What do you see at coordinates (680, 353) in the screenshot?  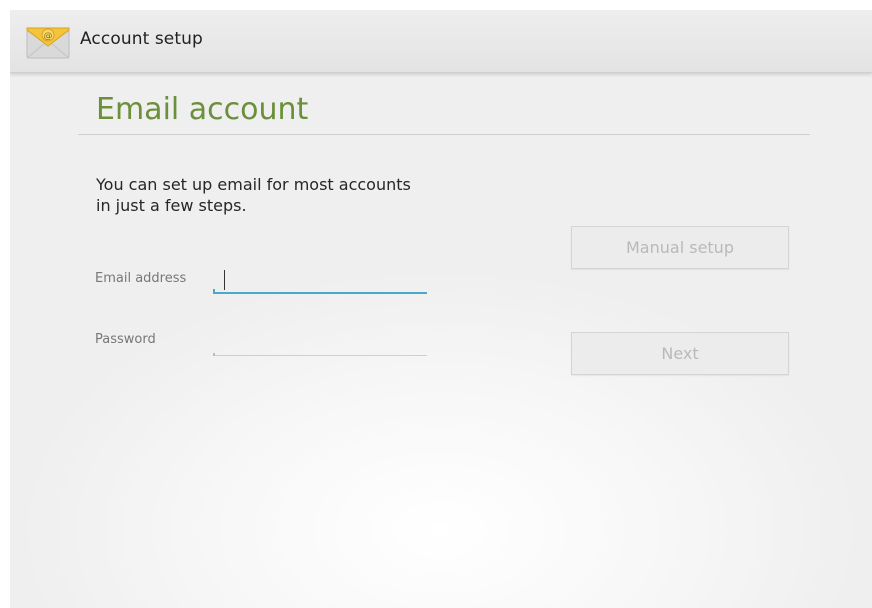 I see `next-button: Next` at bounding box center [680, 353].